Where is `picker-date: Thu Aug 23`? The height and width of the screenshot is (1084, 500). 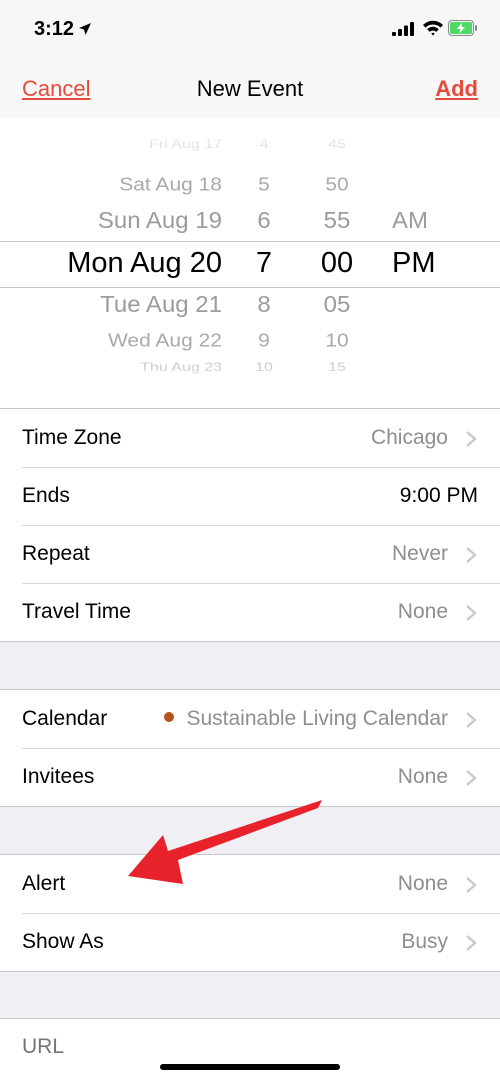
picker-date: Thu Aug 23 is located at coordinates (181, 367).